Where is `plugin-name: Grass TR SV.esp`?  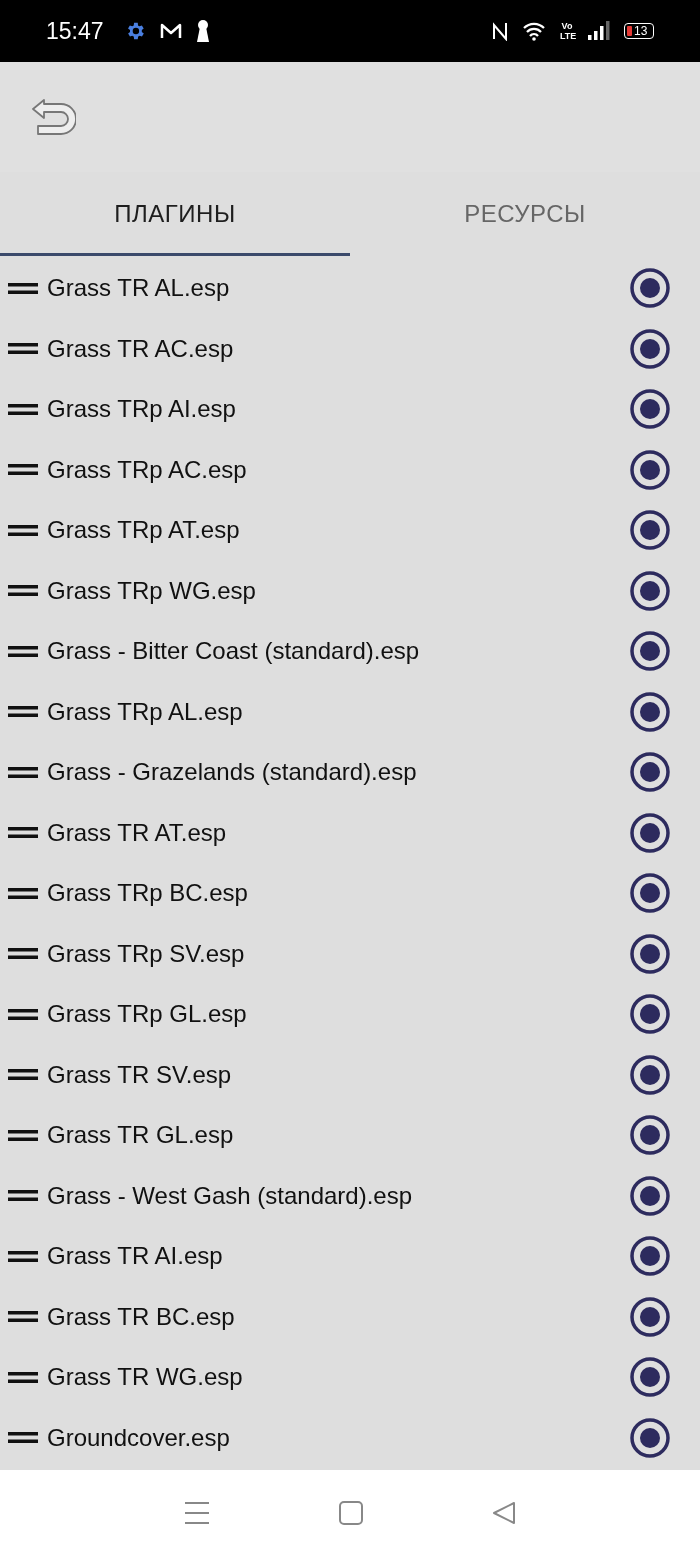 plugin-name: Grass TR SV.esp is located at coordinates (140, 1074).